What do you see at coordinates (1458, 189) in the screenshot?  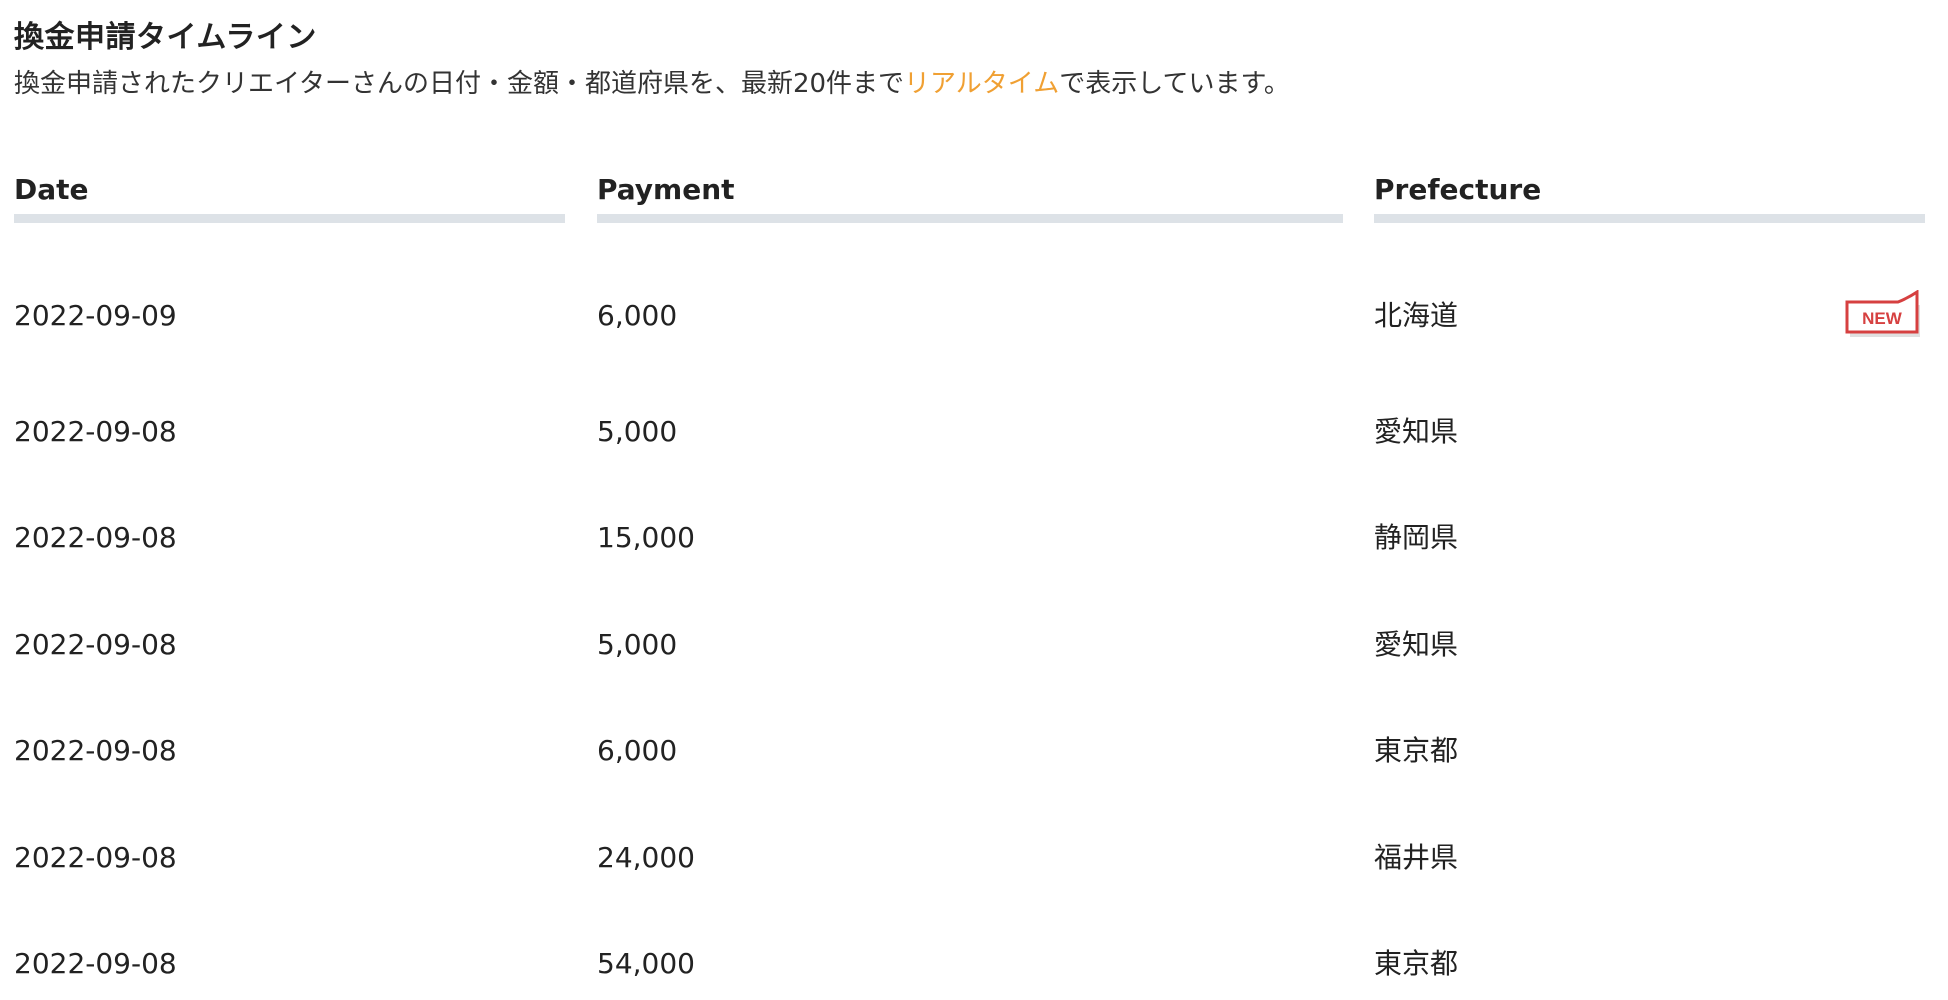 I see `column-header-prefecture: Prefecture` at bounding box center [1458, 189].